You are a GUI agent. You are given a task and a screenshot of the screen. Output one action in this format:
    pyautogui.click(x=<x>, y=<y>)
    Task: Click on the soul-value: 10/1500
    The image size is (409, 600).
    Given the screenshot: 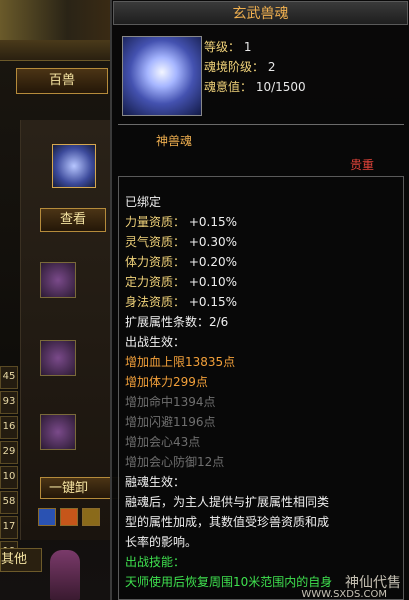 What is the action you would take?
    pyautogui.click(x=280, y=87)
    